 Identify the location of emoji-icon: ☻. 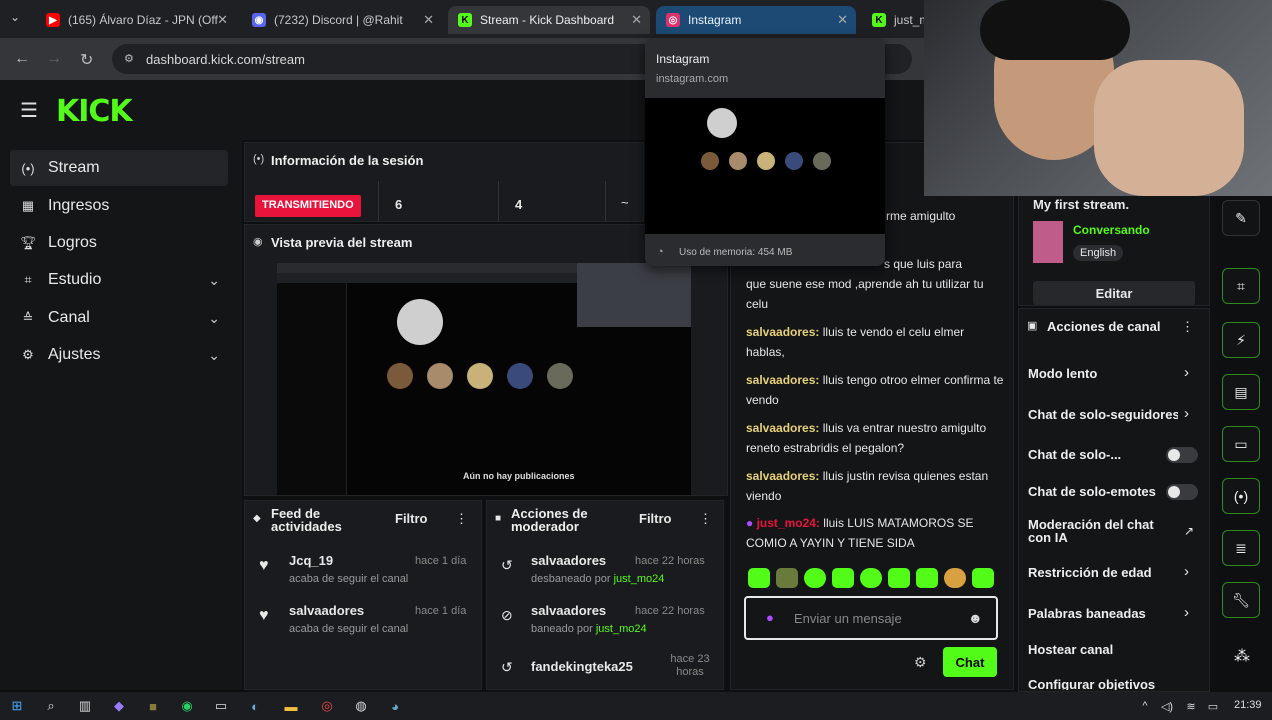
(975, 618).